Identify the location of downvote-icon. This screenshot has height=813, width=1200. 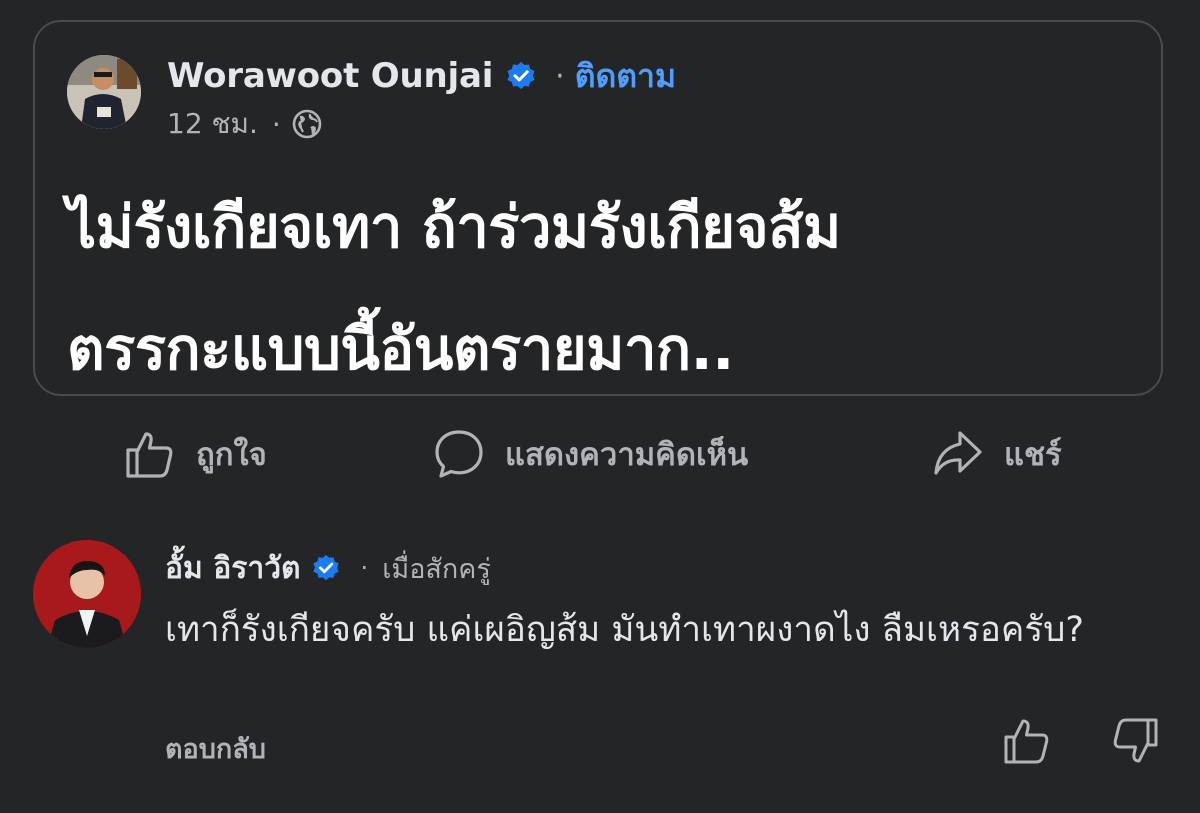
(1135, 741).